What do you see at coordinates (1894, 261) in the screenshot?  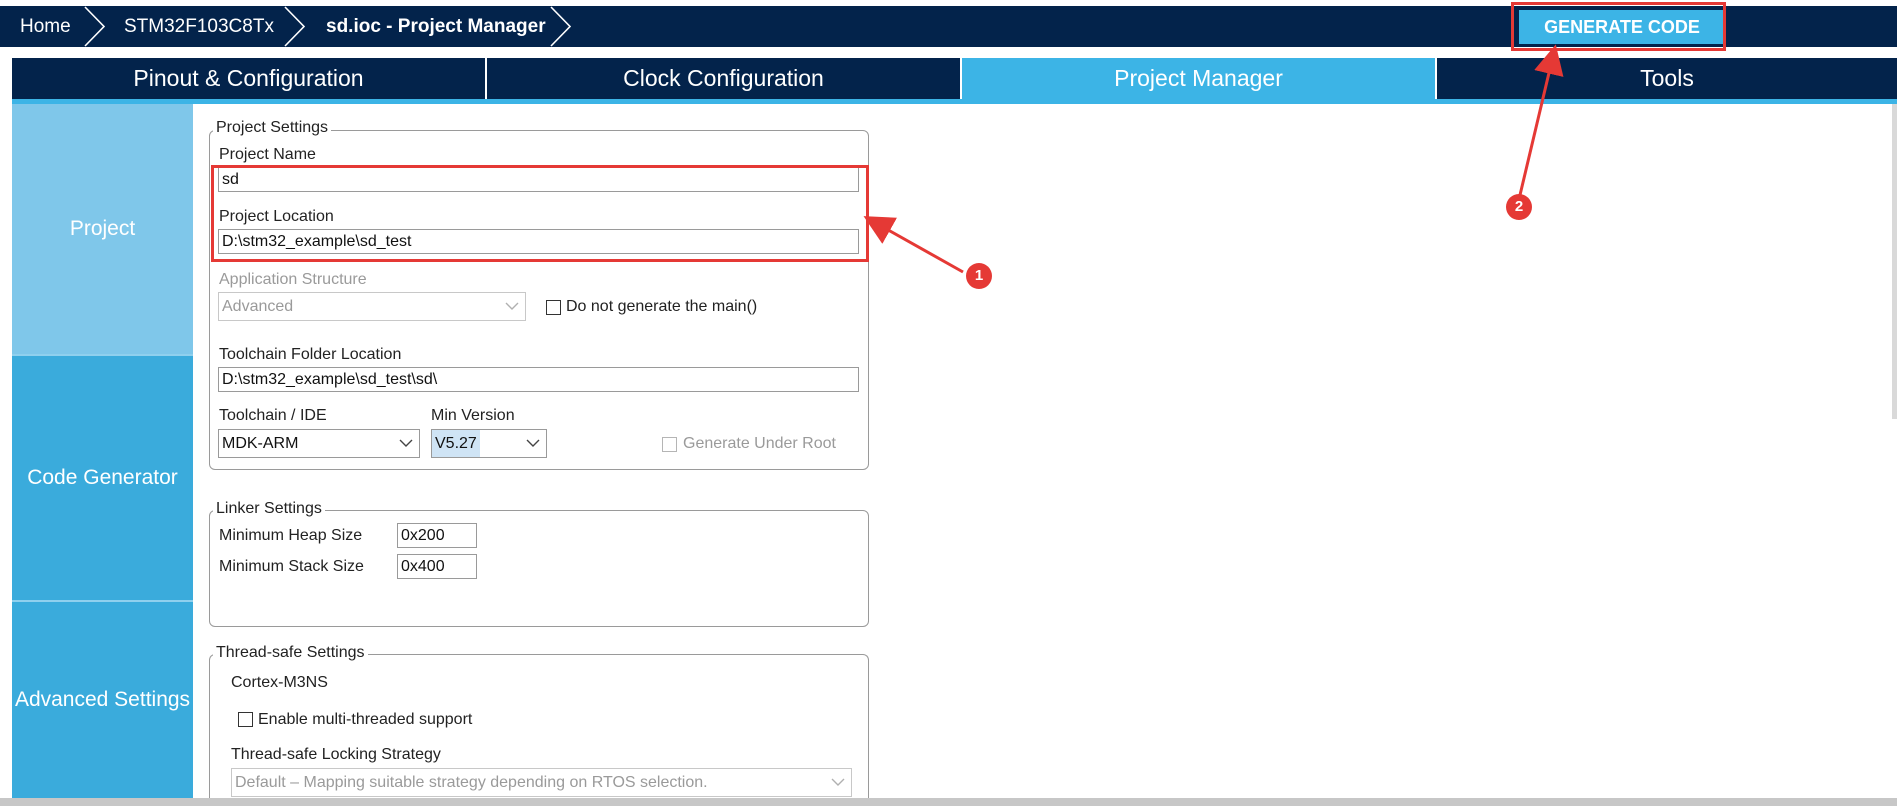 I see `scrollbar` at bounding box center [1894, 261].